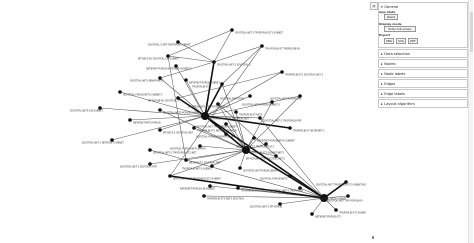  I want to click on node-label: SEVSTEAL-NET-POPLIB-LIBRARY, so click(261, 171).